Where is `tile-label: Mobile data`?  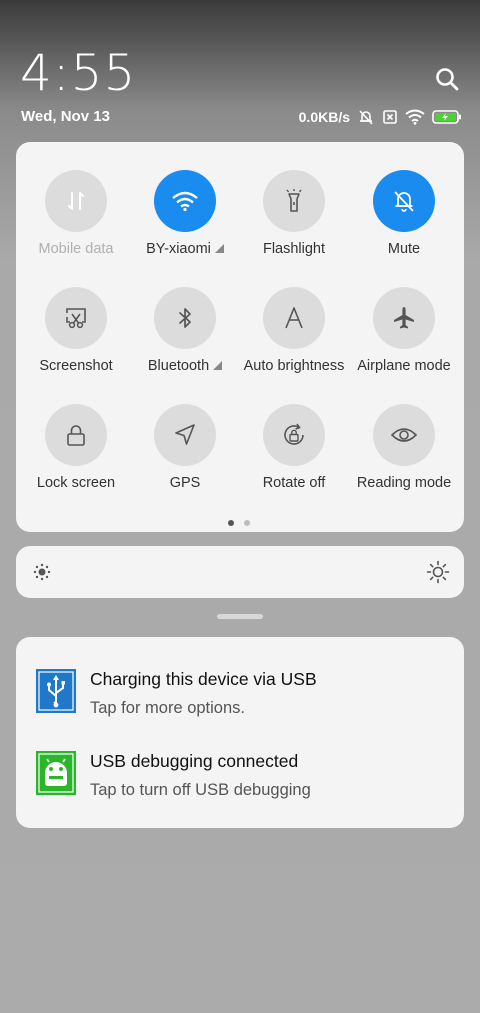
tile-label: Mobile data is located at coordinates (76, 249).